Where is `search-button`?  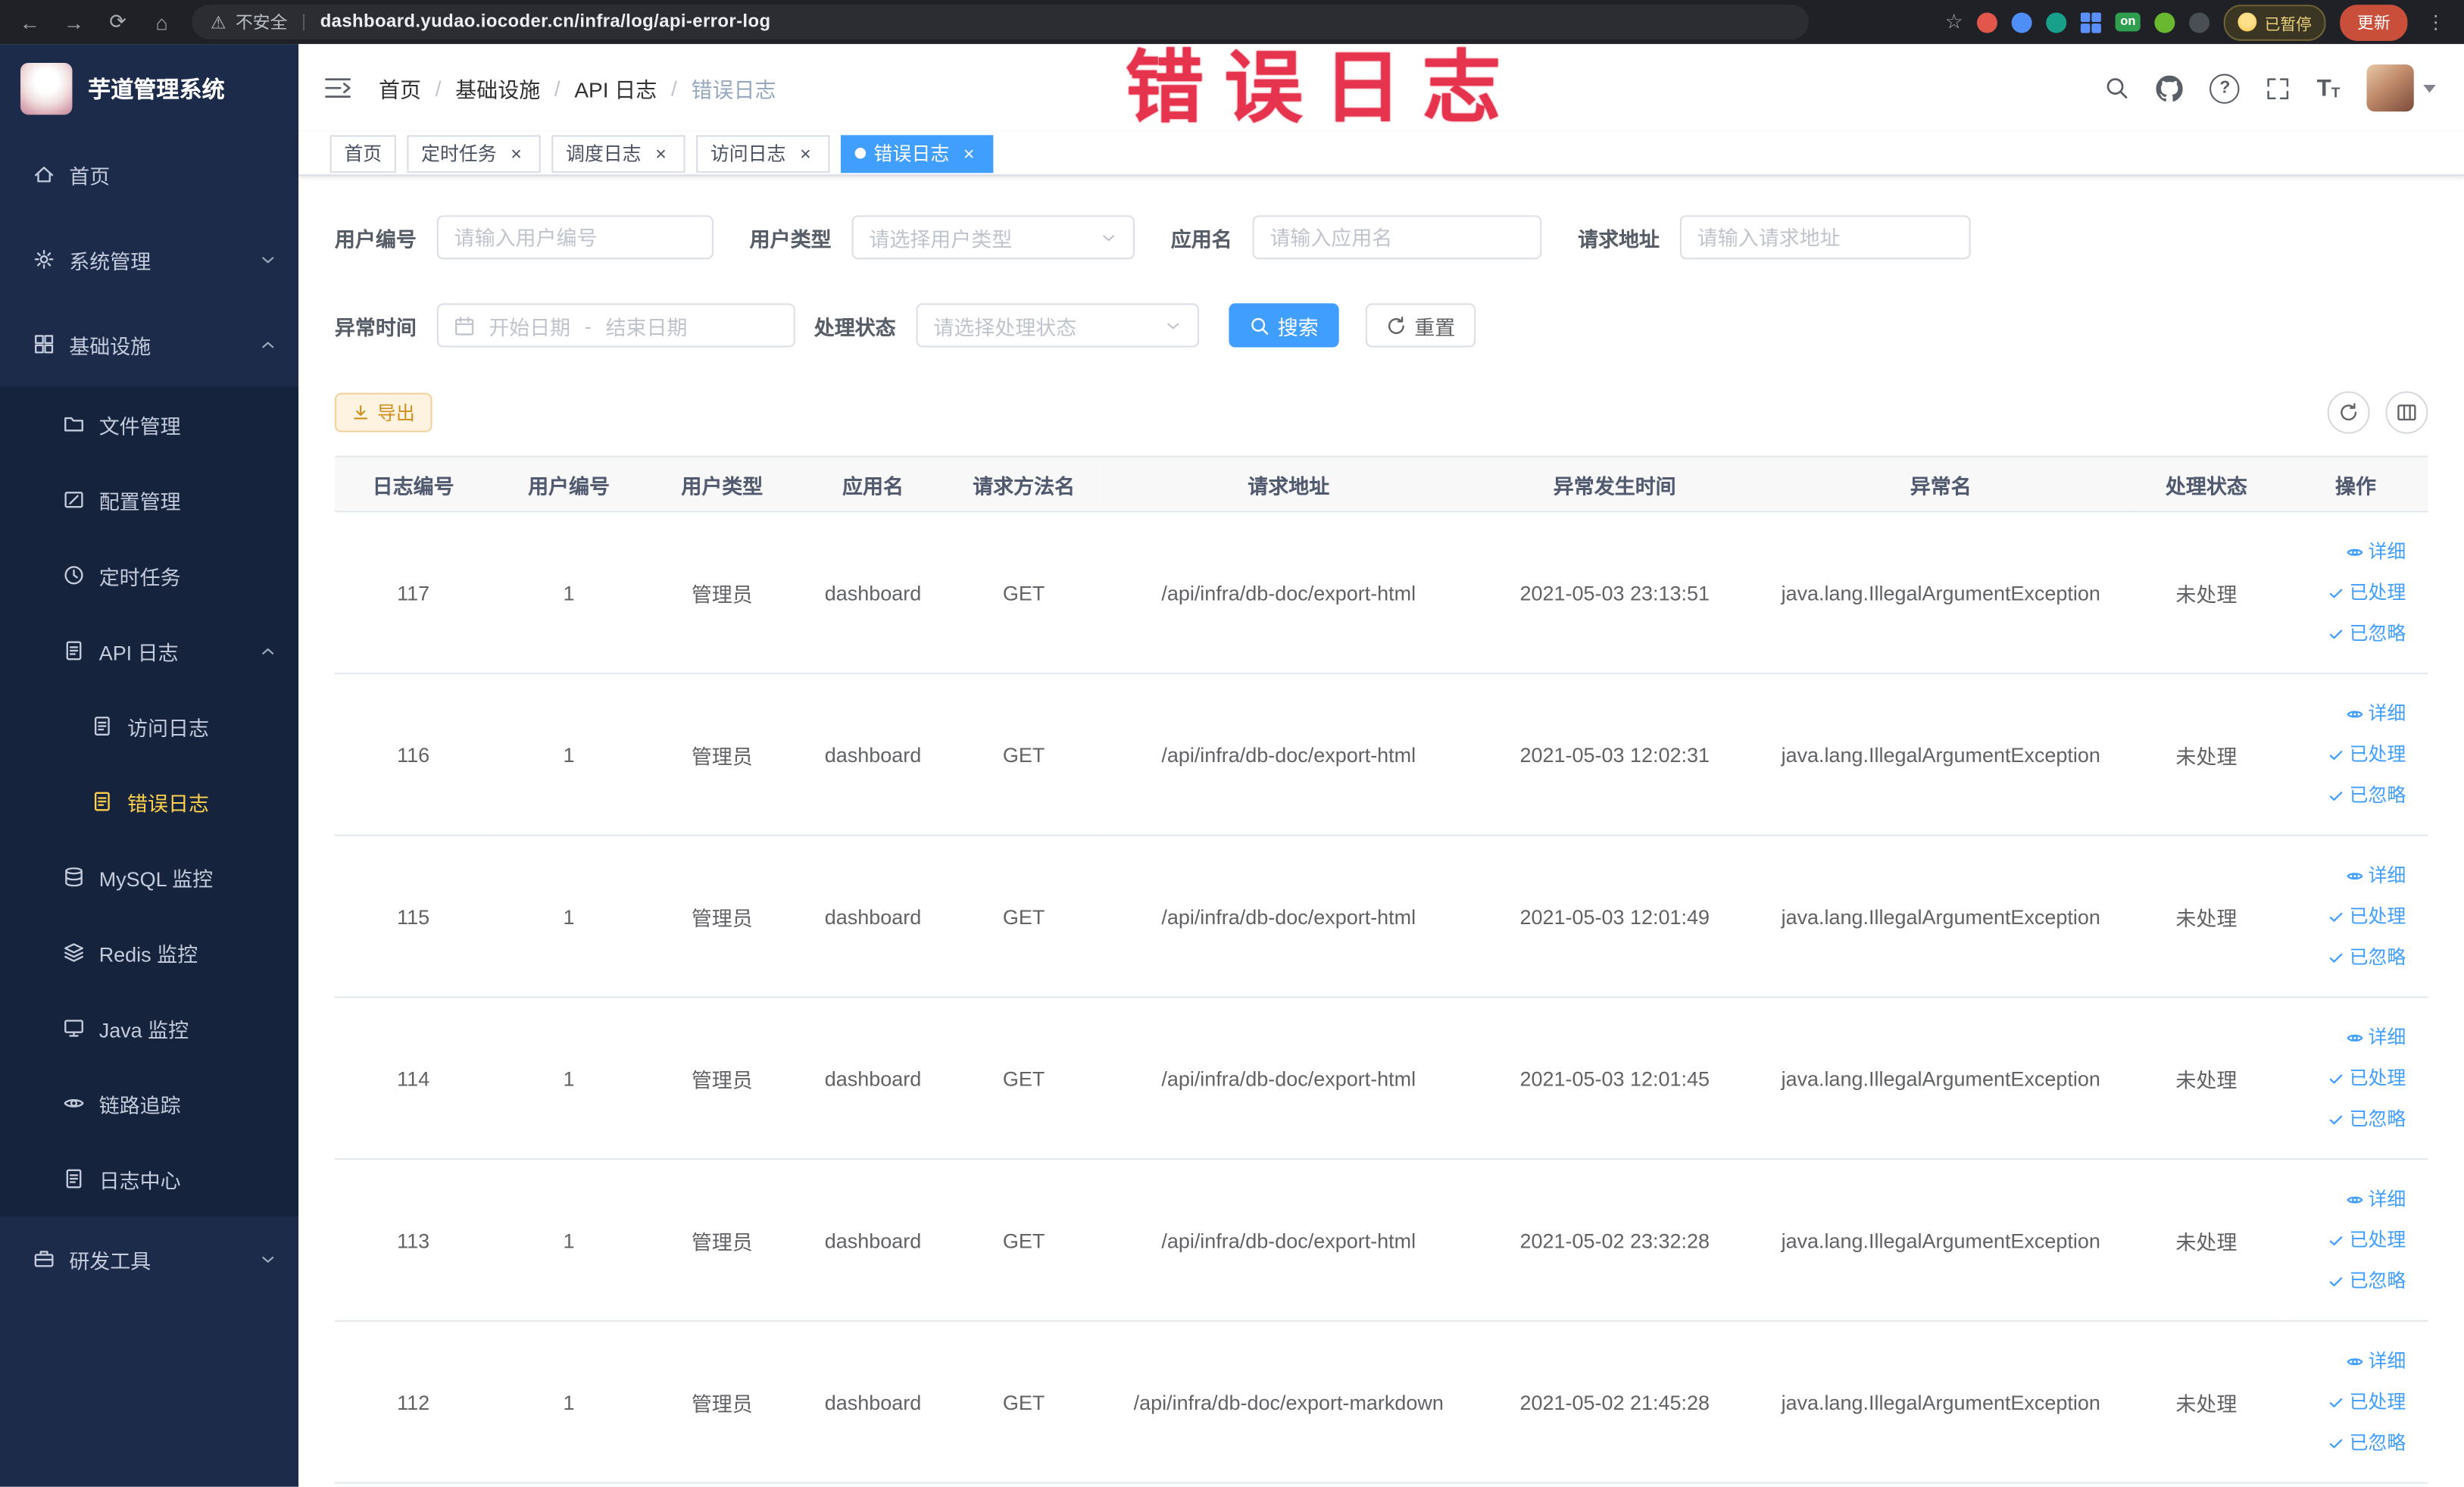 search-button is located at coordinates (2117, 88).